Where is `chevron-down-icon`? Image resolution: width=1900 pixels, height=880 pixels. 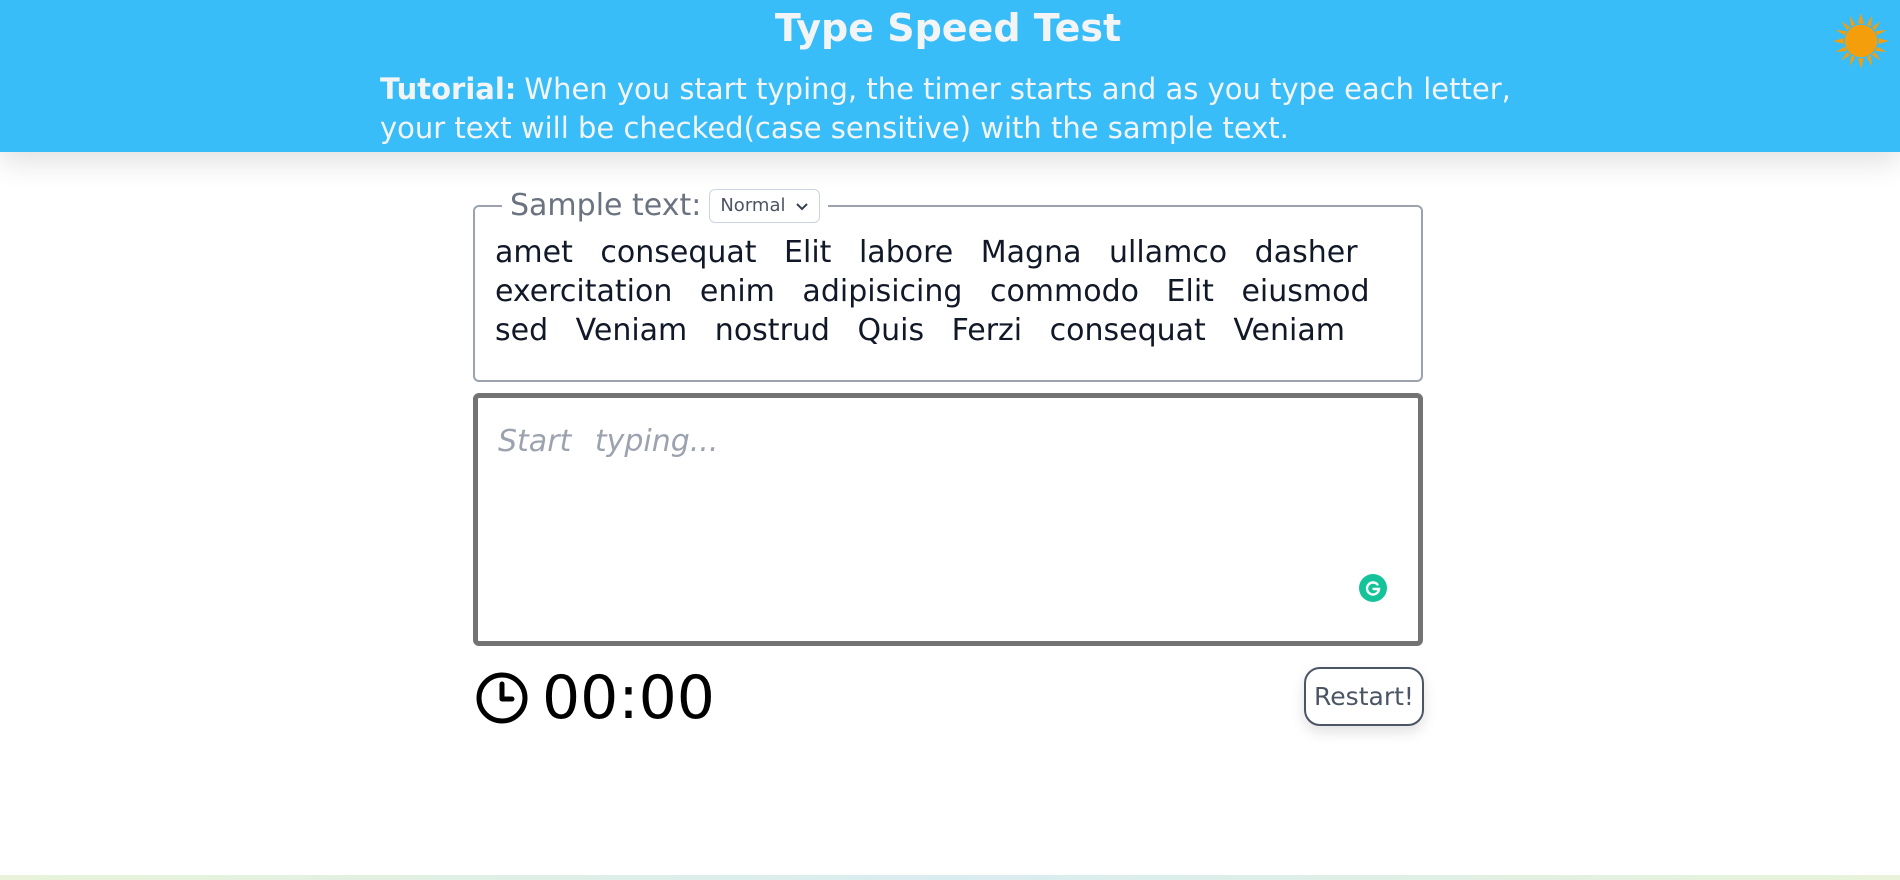 chevron-down-icon is located at coordinates (802, 206).